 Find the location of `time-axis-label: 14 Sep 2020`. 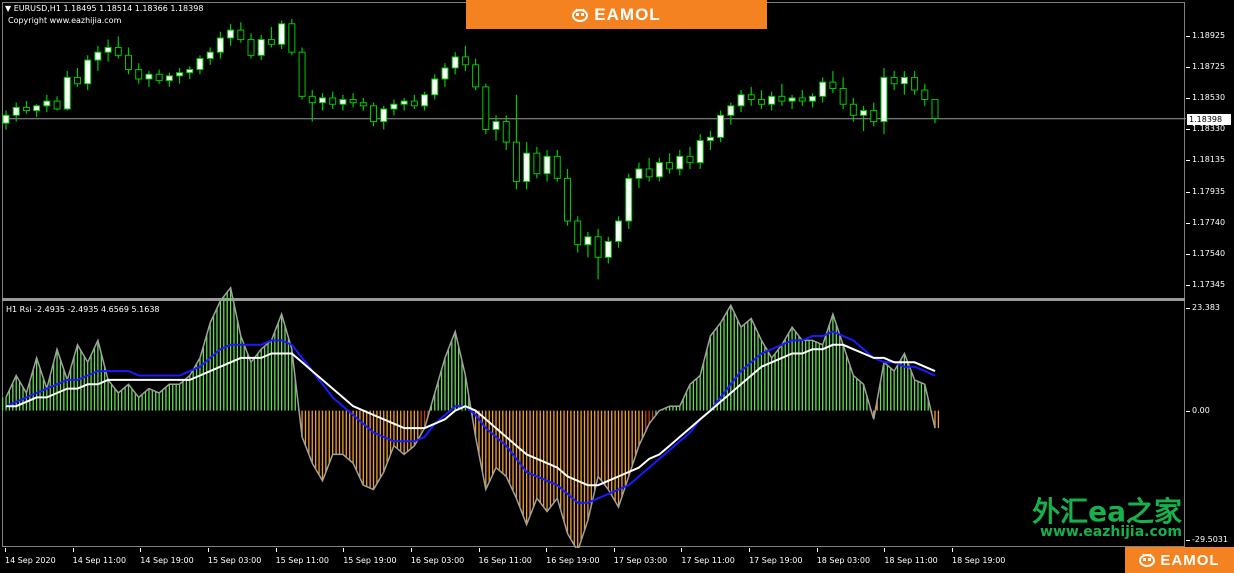

time-axis-label: 14 Sep 2020 is located at coordinates (30, 560).